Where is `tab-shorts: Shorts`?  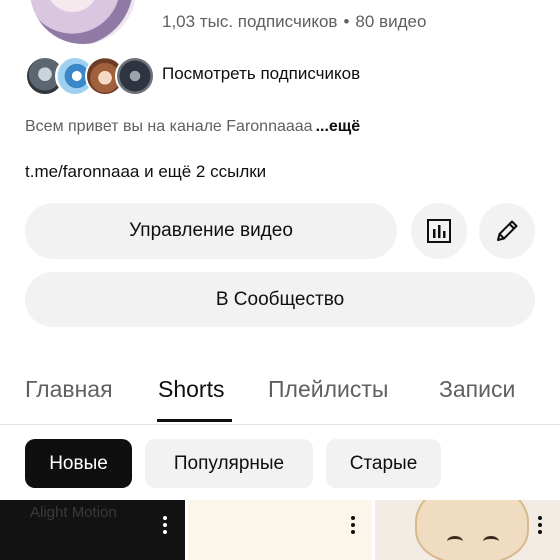
tab-shorts: Shorts is located at coordinates (191, 389).